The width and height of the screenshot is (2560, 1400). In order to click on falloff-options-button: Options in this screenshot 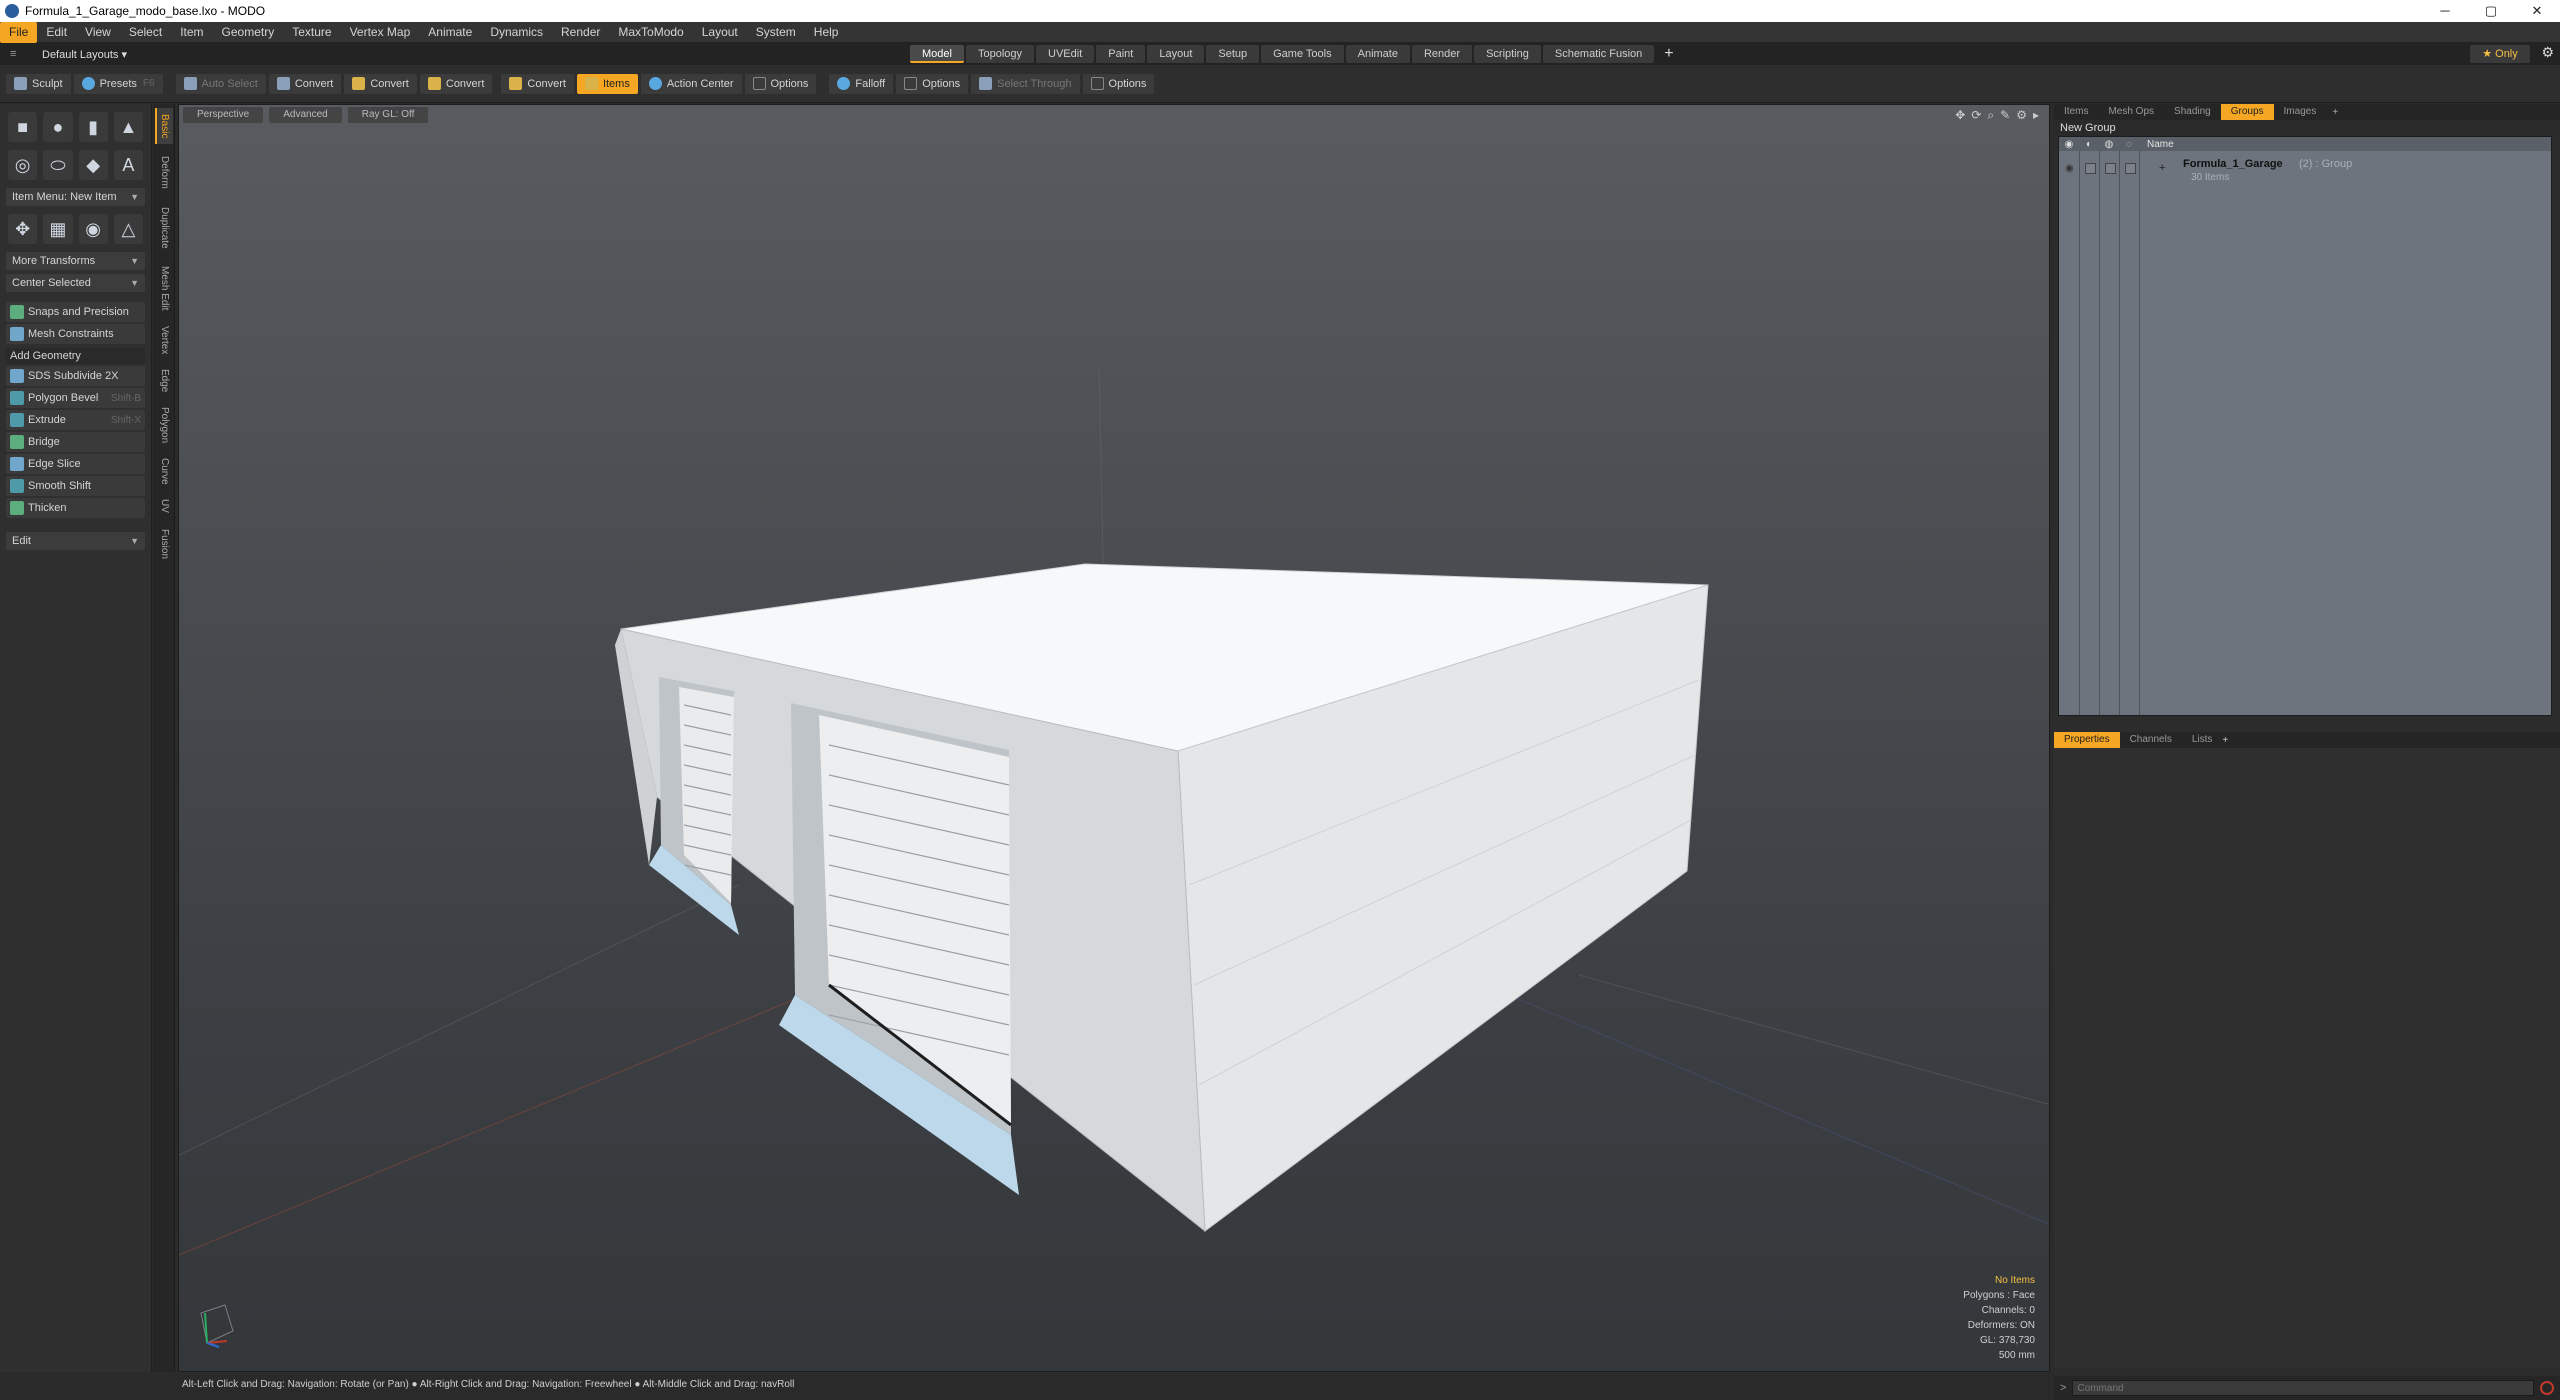, I will do `click(932, 83)`.